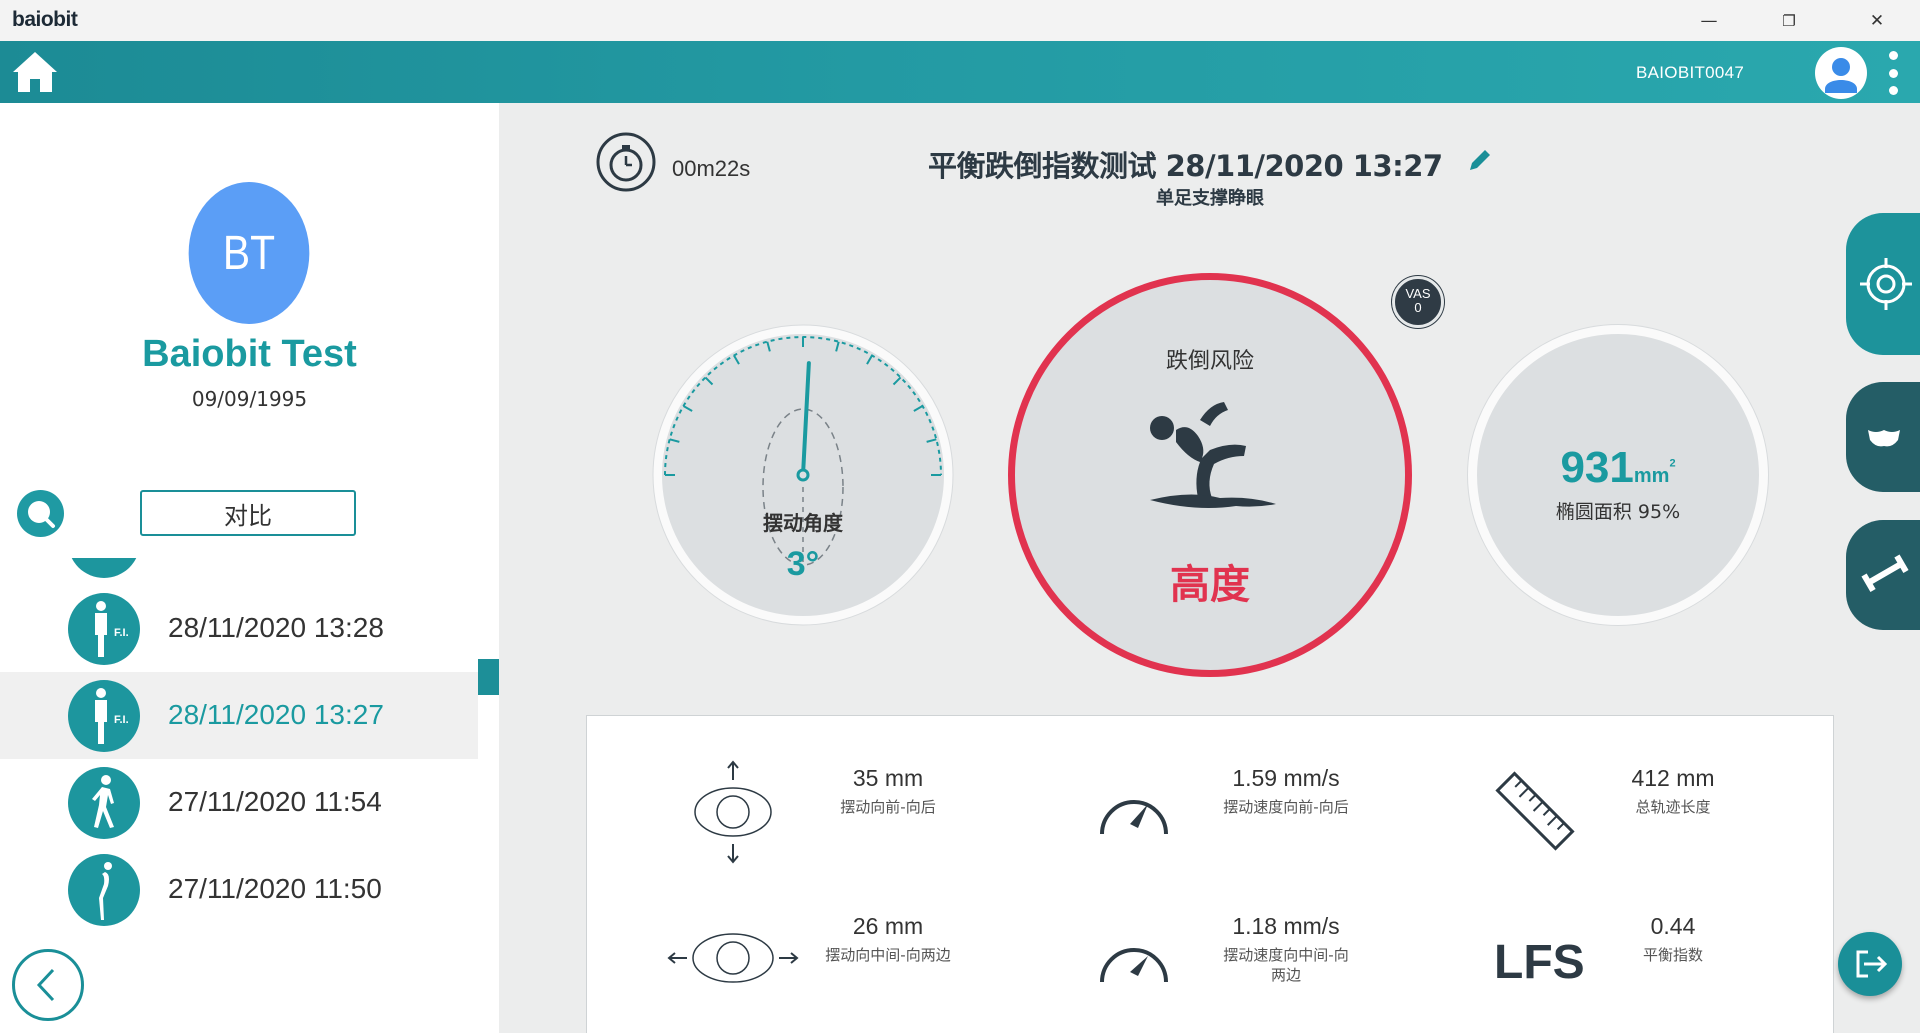 Image resolution: width=1920 pixels, height=1033 pixels. I want to click on falling-person-icon, so click(1213, 455).